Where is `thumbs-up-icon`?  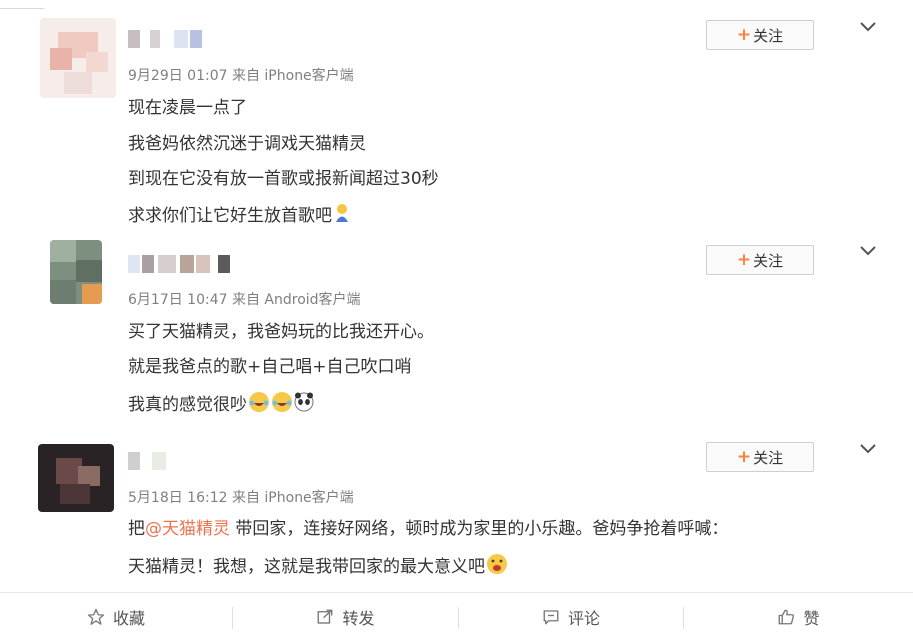
thumbs-up-icon is located at coordinates (787, 616).